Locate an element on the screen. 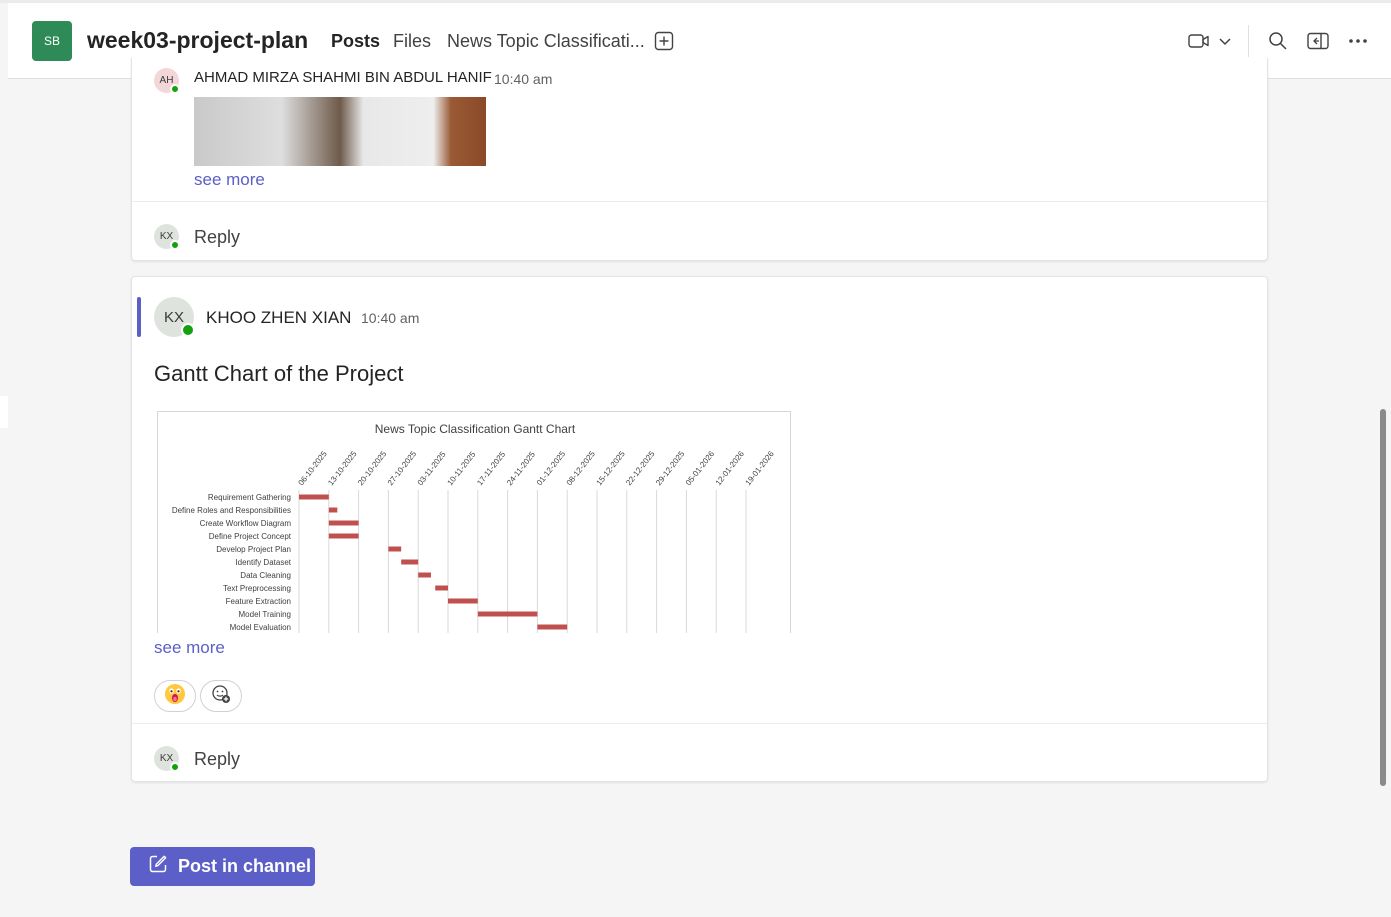 This screenshot has height=917, width=1391. chart-x-tick-label: 15-12-2025 is located at coordinates (610, 468).